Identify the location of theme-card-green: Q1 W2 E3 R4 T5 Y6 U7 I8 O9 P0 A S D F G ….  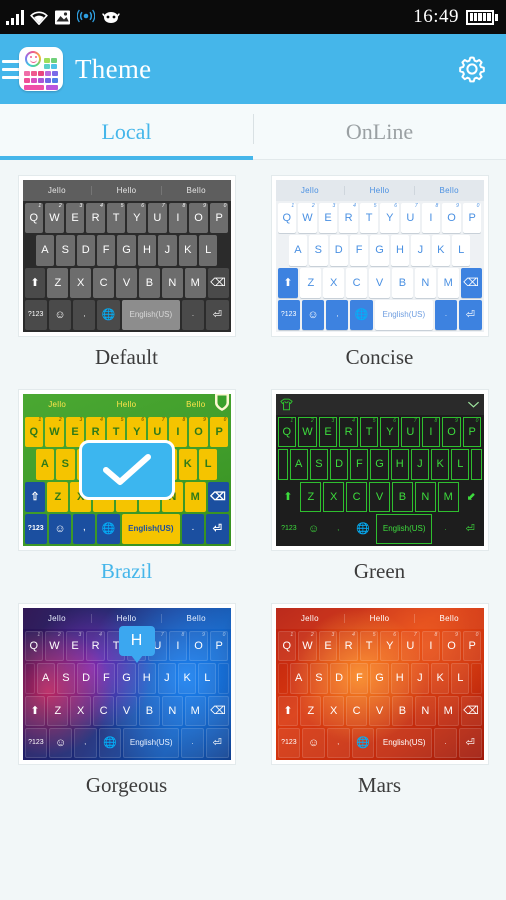
(379, 497).